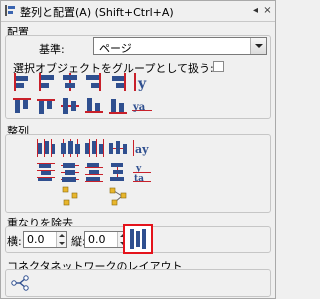 This screenshot has height=299, width=320. I want to click on horizontal-gap-spinbox: 0.0, so click(45, 239).